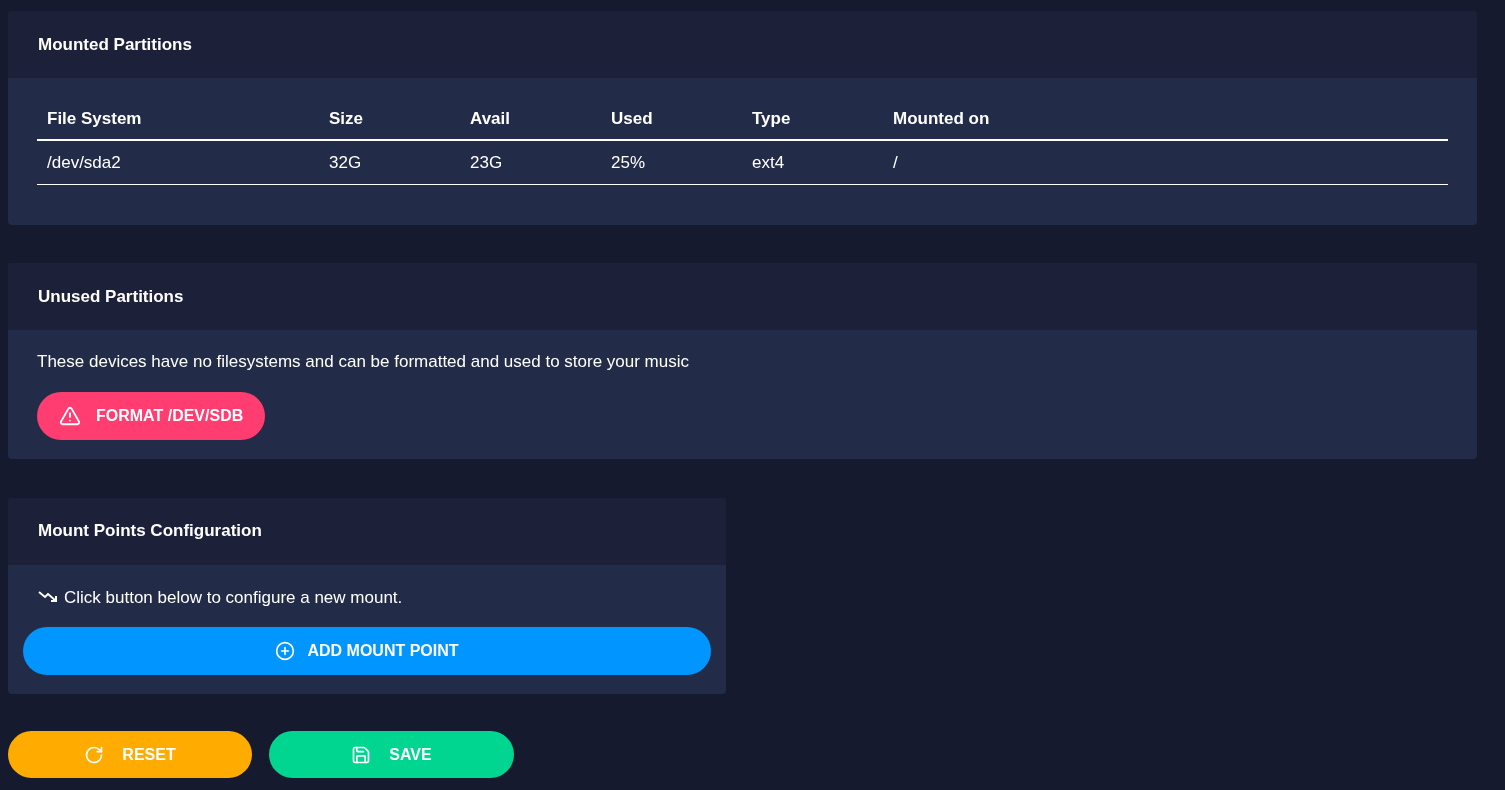  Describe the element at coordinates (150, 531) in the screenshot. I see `card-title: Mount Points Configuration` at that location.